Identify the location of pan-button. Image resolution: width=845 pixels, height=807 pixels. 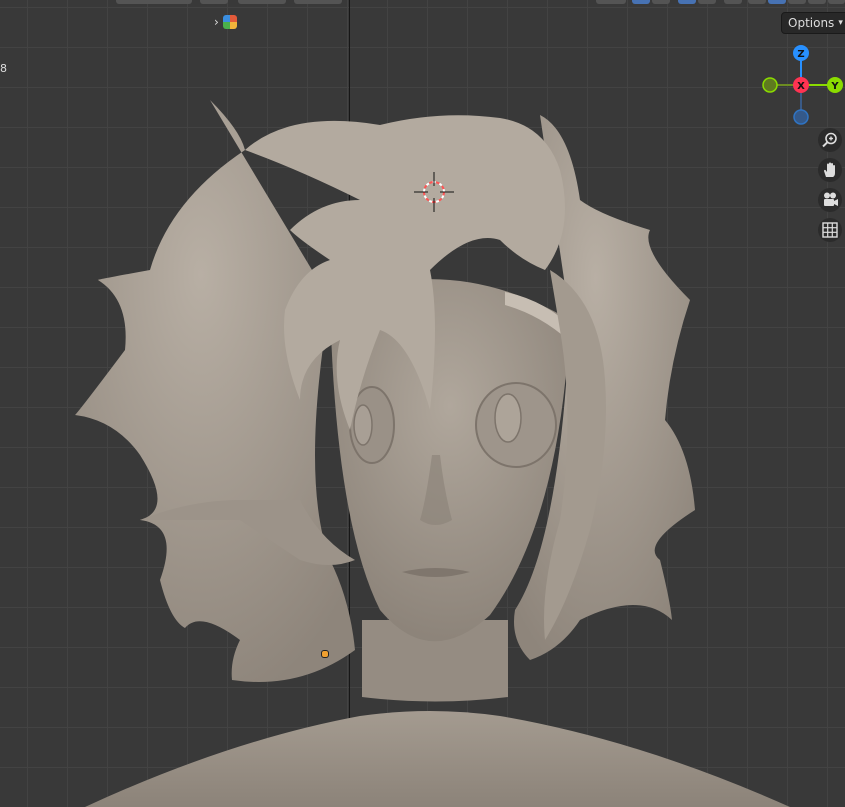
(830, 170).